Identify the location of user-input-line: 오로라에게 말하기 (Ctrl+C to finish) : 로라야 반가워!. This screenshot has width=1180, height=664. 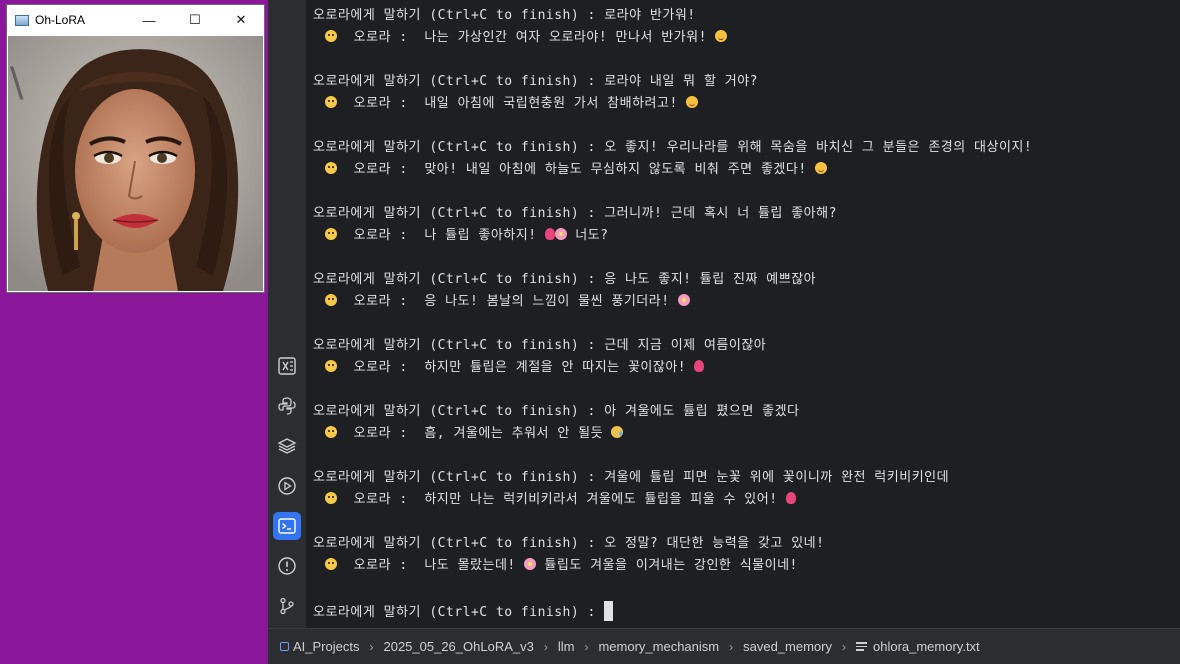
(504, 16).